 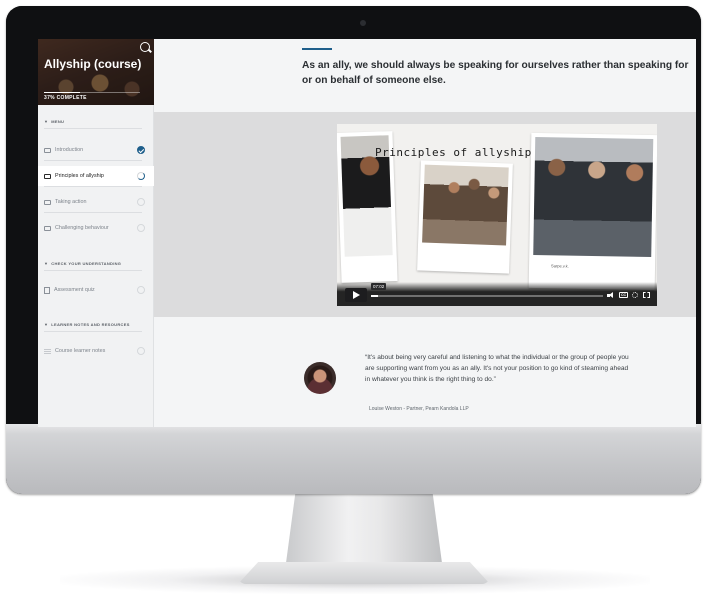 I want to click on course-title: Allyship (course), so click(x=93, y=64).